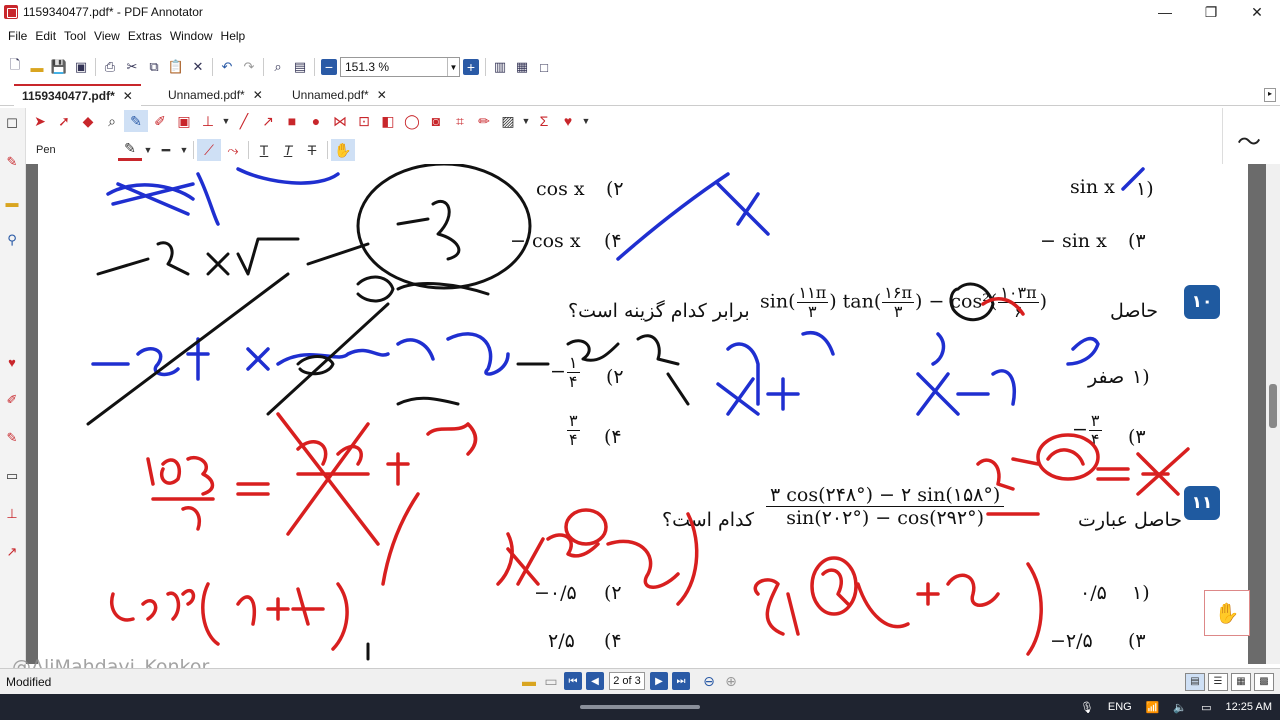 The height and width of the screenshot is (720, 1280). What do you see at coordinates (184, 121) in the screenshot?
I see `text-box-tool-icon: ▣` at bounding box center [184, 121].